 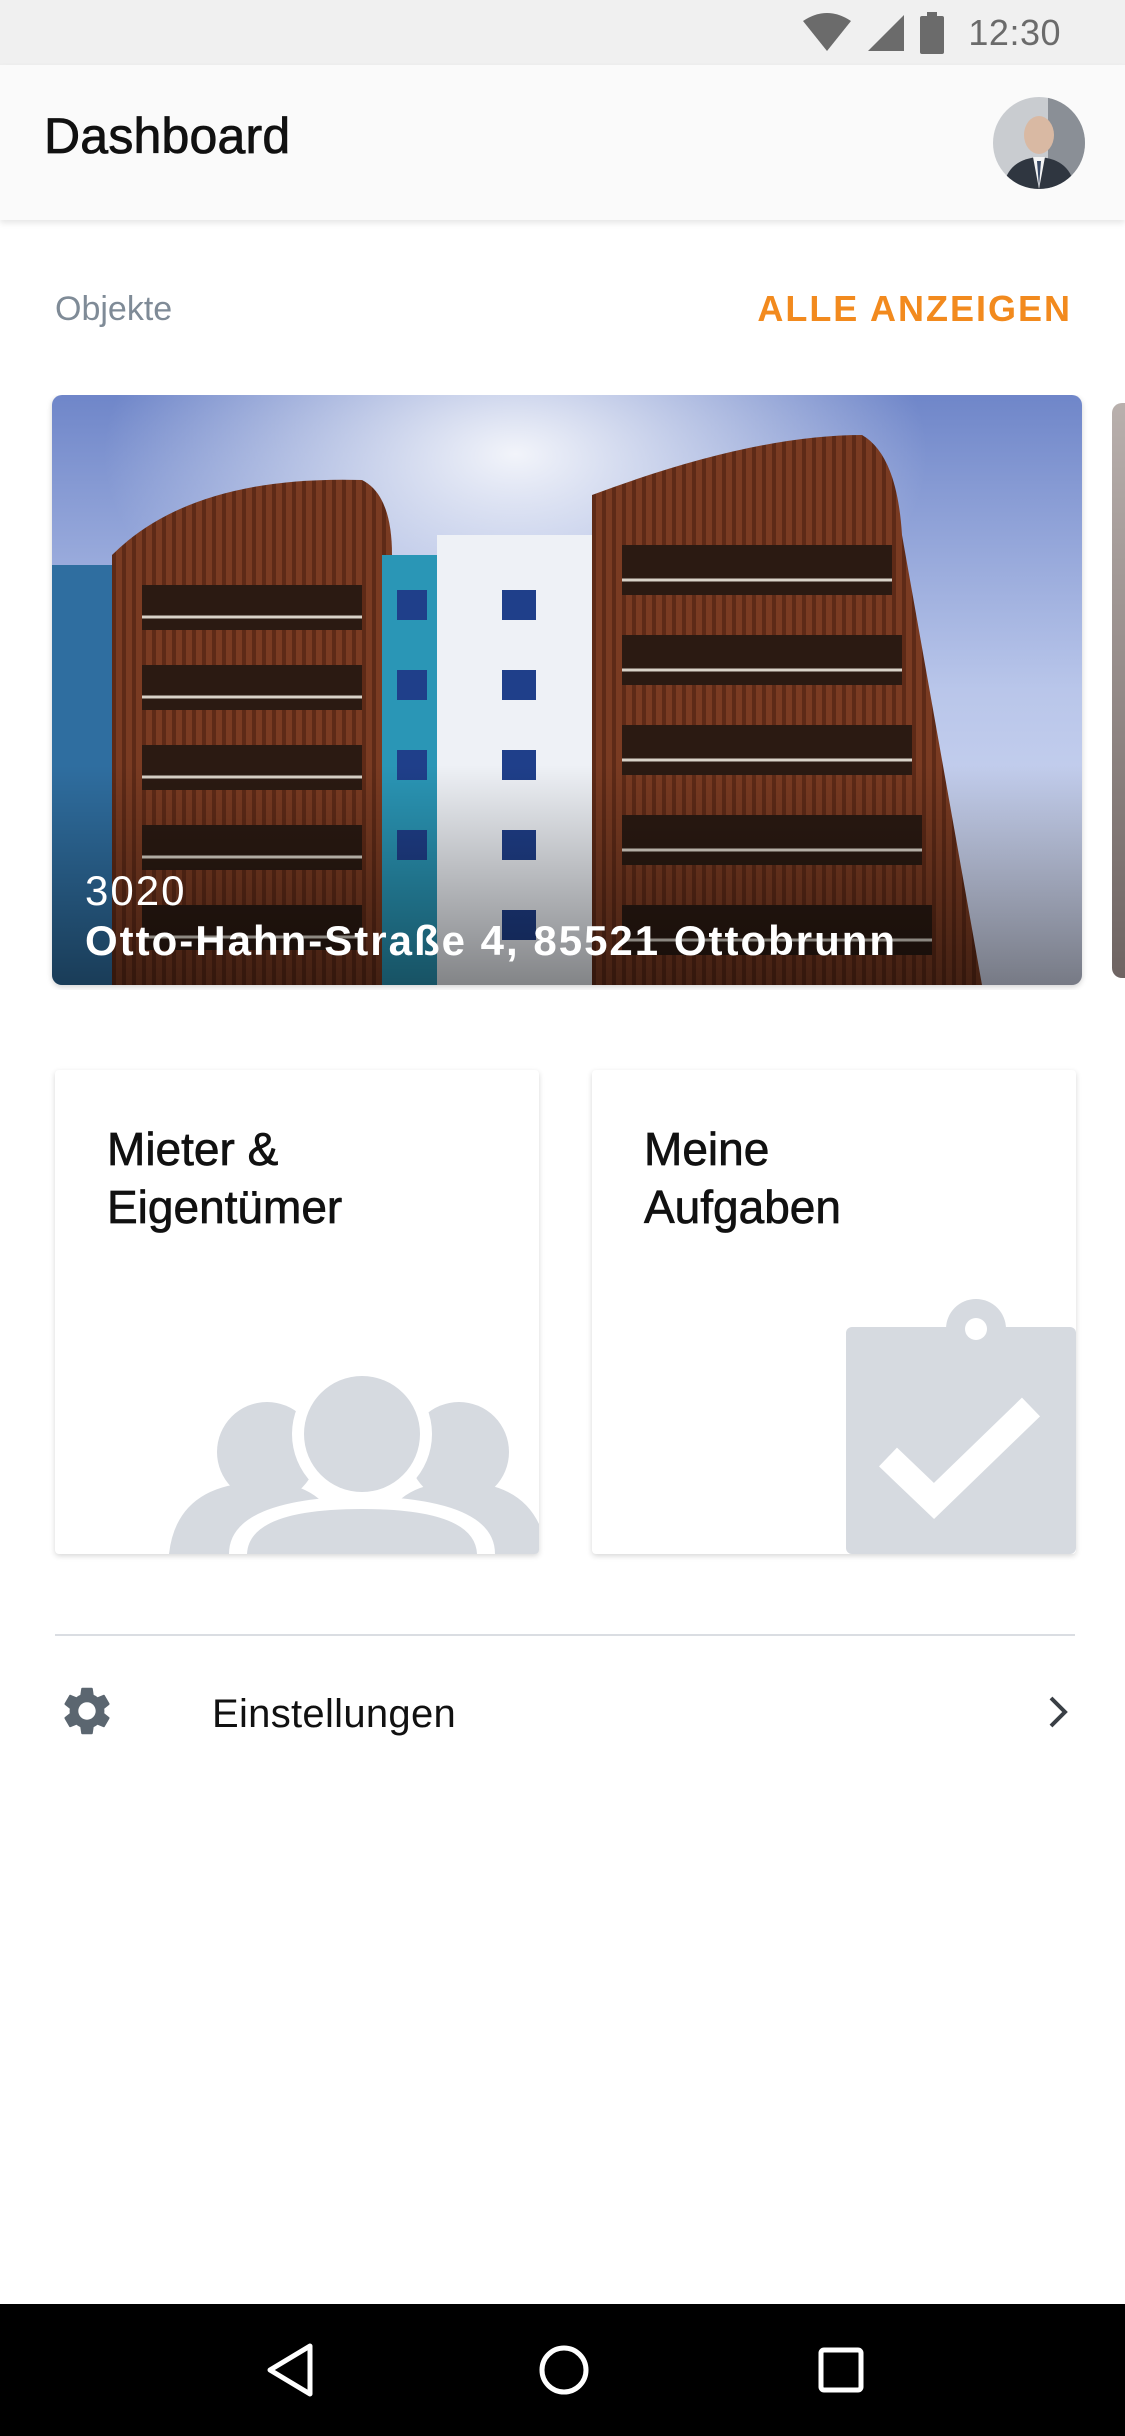 I want to click on my-tasks-tile: Meine Aufgaben, so click(x=834, y=1312).